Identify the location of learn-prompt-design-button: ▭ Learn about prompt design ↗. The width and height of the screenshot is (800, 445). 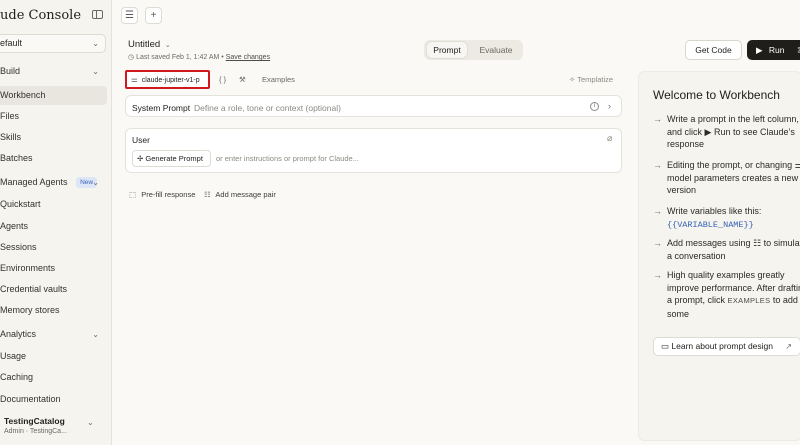
(726, 346).